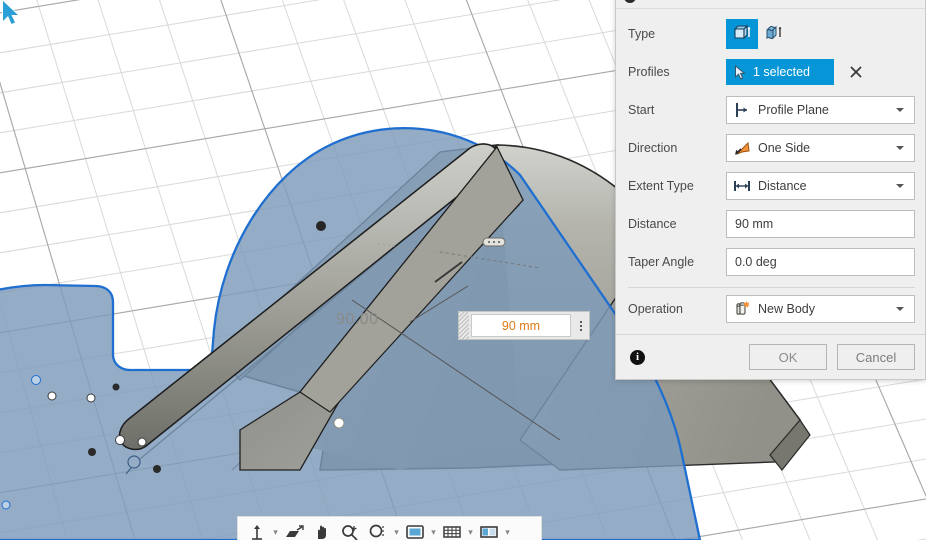 The image size is (926, 540). Describe the element at coordinates (820, 186) in the screenshot. I see `extent-type-dropdown: Distance` at that location.